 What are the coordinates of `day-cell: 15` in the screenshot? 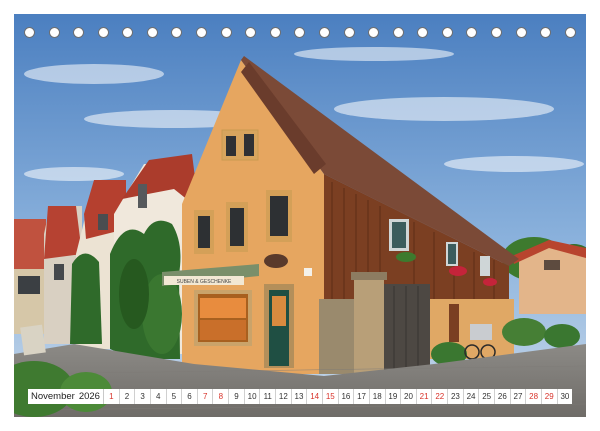 It's located at (330, 396).